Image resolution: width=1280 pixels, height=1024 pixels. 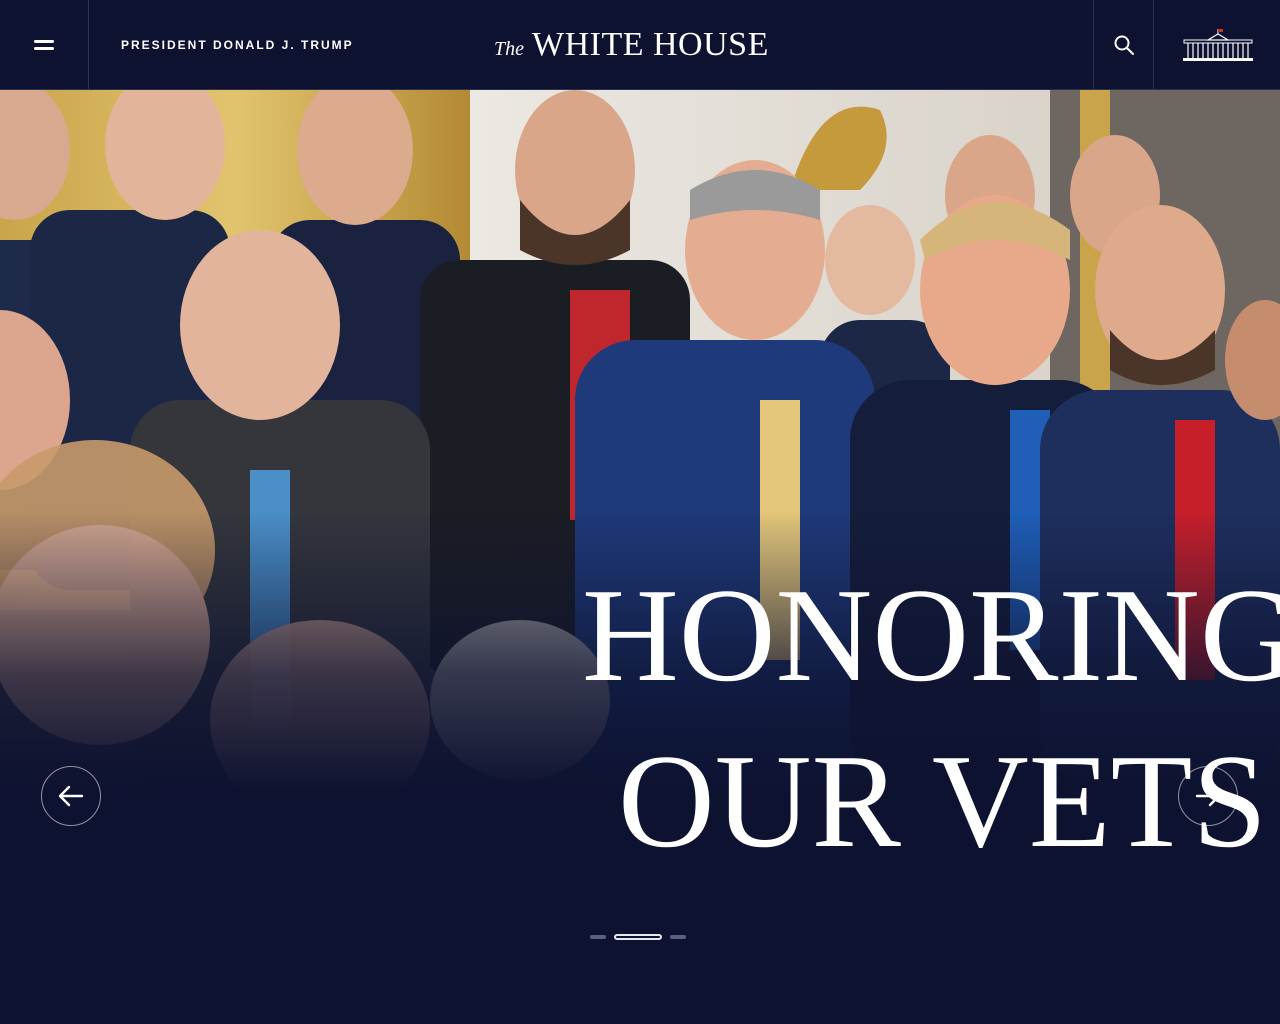 I want to click on president-link: PRESIDENT DONALD J. TRUMP, so click(x=237, y=45).